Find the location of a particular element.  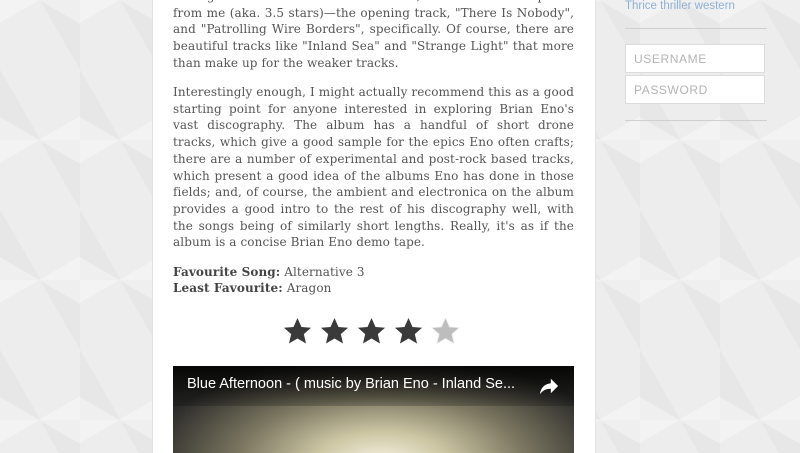

favourite-song: Favourite Song: Alternative 3 is located at coordinates (373, 272).